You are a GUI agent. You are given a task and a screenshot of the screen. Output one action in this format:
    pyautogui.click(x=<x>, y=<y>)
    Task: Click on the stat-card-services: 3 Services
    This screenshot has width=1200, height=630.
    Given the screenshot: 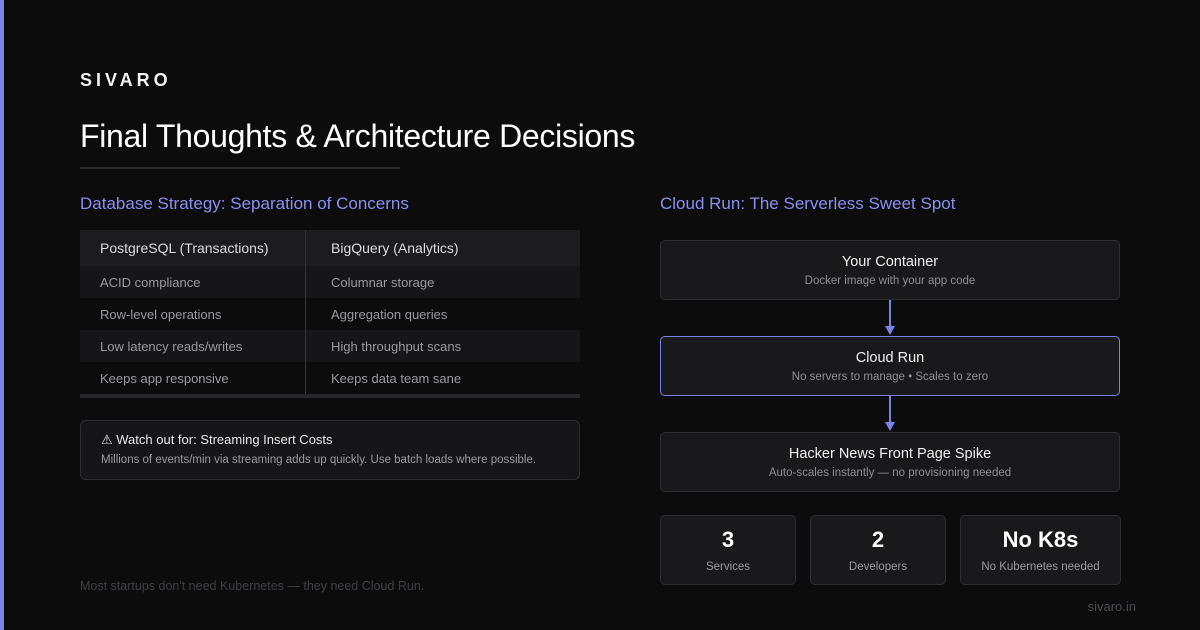 What is the action you would take?
    pyautogui.click(x=728, y=550)
    